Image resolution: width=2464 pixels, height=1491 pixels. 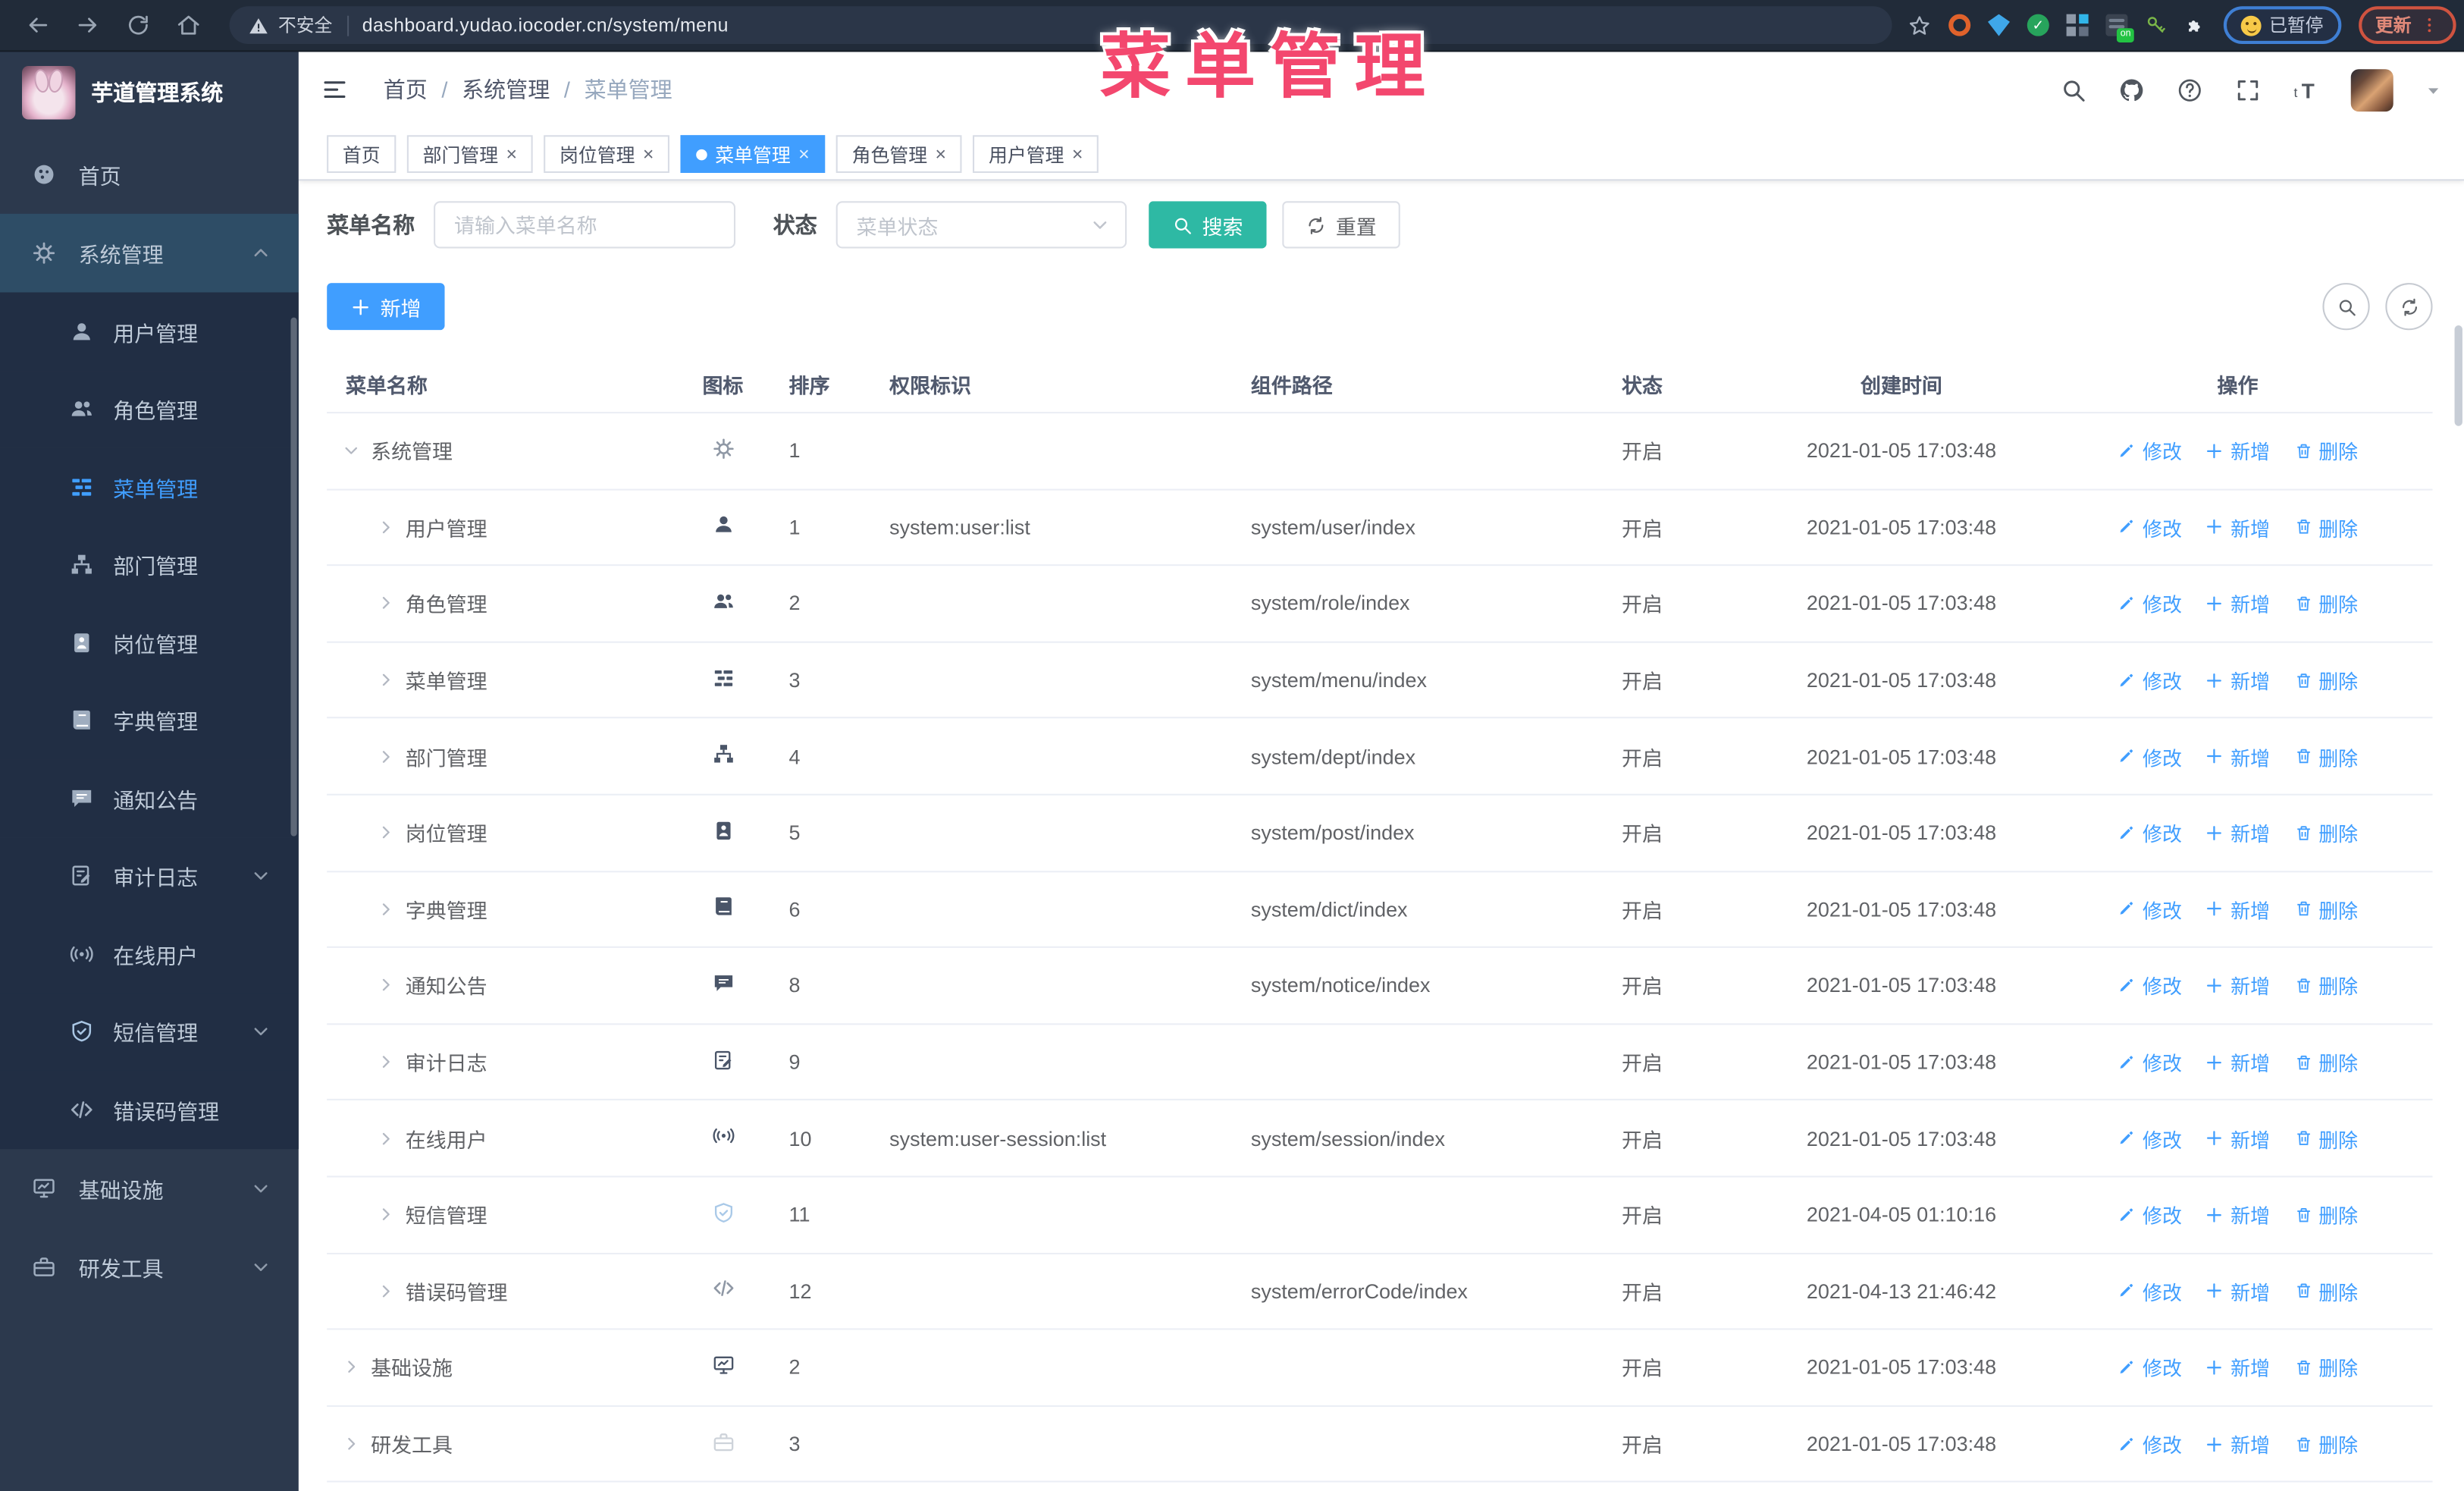 I want to click on sidebar-item-短信管理: 短信管理, so click(x=150, y=1031).